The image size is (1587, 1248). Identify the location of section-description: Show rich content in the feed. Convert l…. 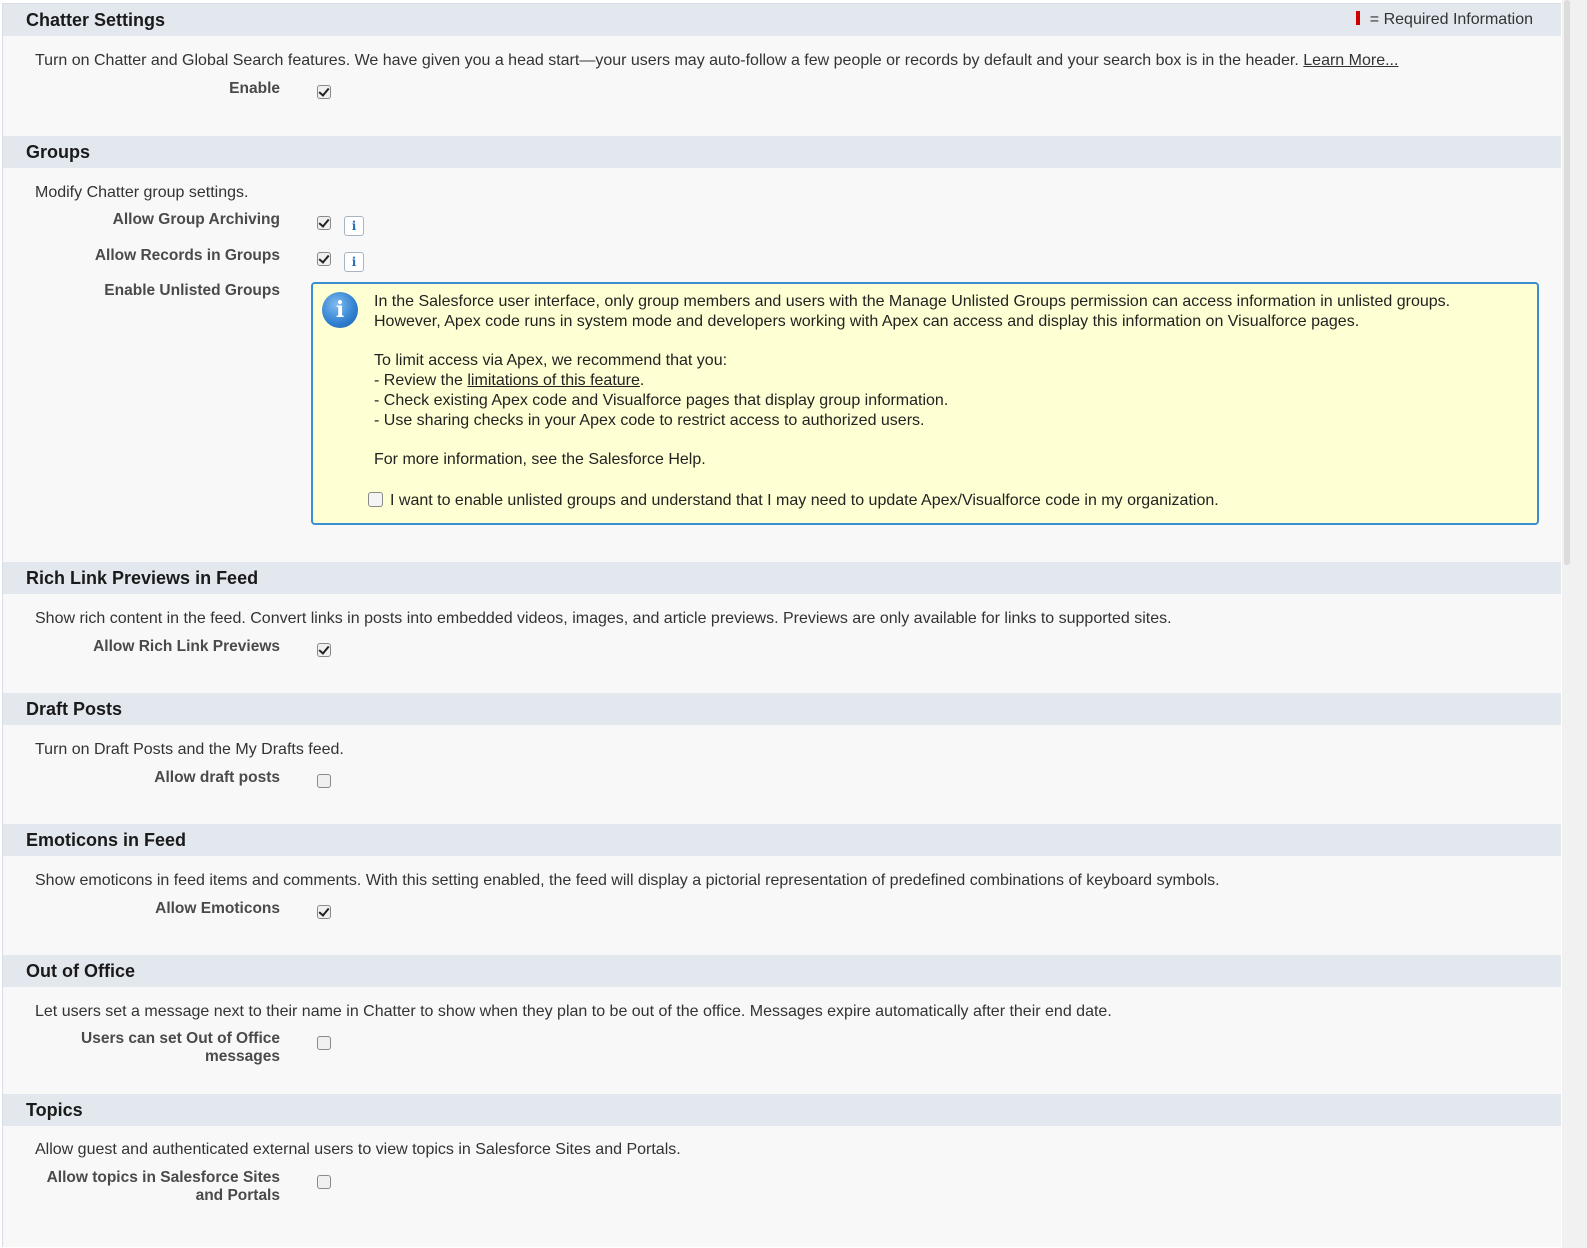
(603, 618).